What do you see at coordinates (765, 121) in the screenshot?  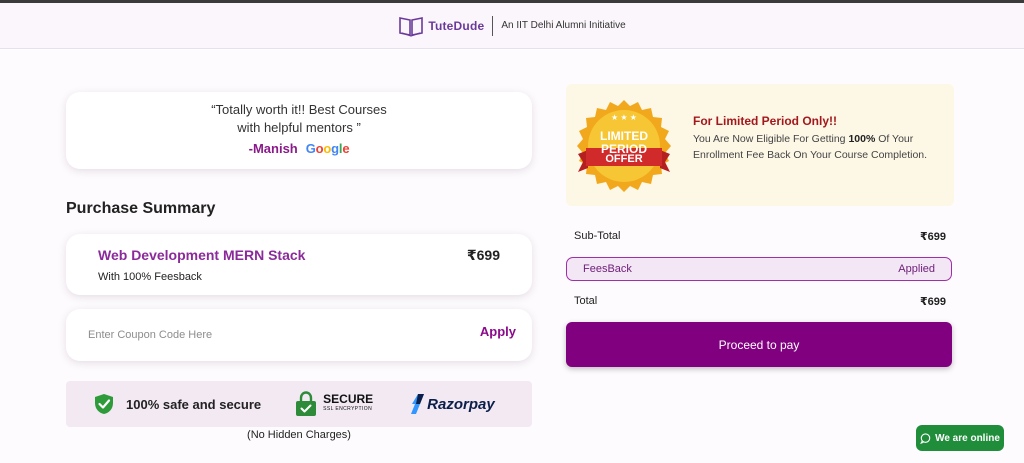 I see `offer-title: For Limited Period Only!!` at bounding box center [765, 121].